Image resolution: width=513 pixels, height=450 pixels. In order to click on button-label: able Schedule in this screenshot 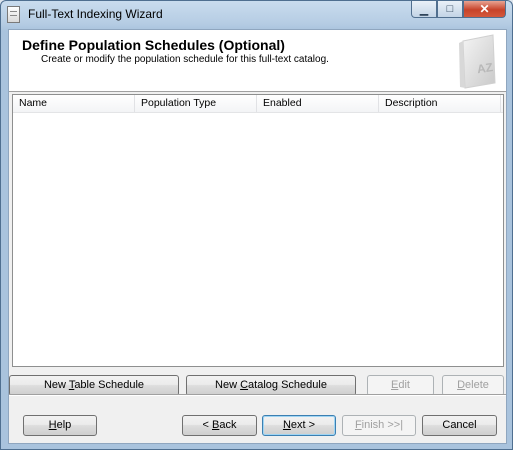, I will do `click(109, 385)`.